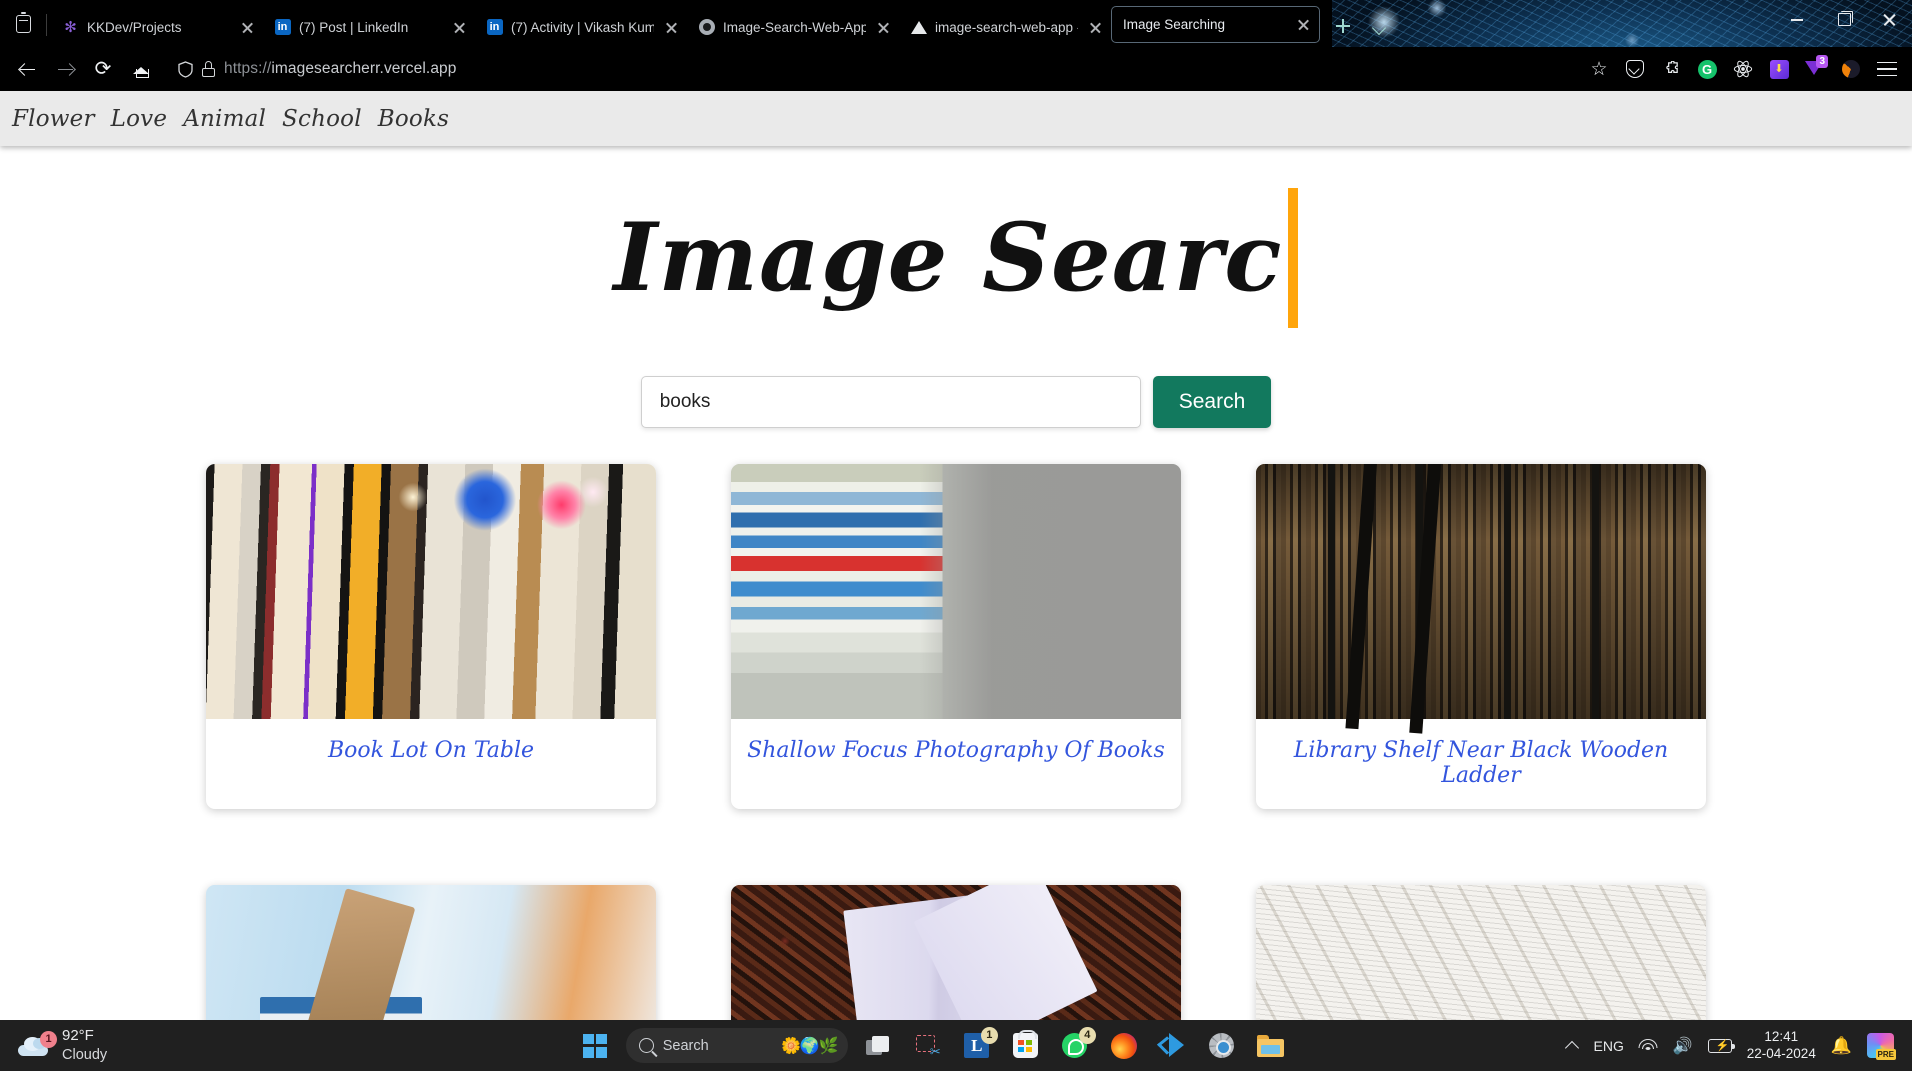  I want to click on language-indicator: ENG, so click(1609, 1046).